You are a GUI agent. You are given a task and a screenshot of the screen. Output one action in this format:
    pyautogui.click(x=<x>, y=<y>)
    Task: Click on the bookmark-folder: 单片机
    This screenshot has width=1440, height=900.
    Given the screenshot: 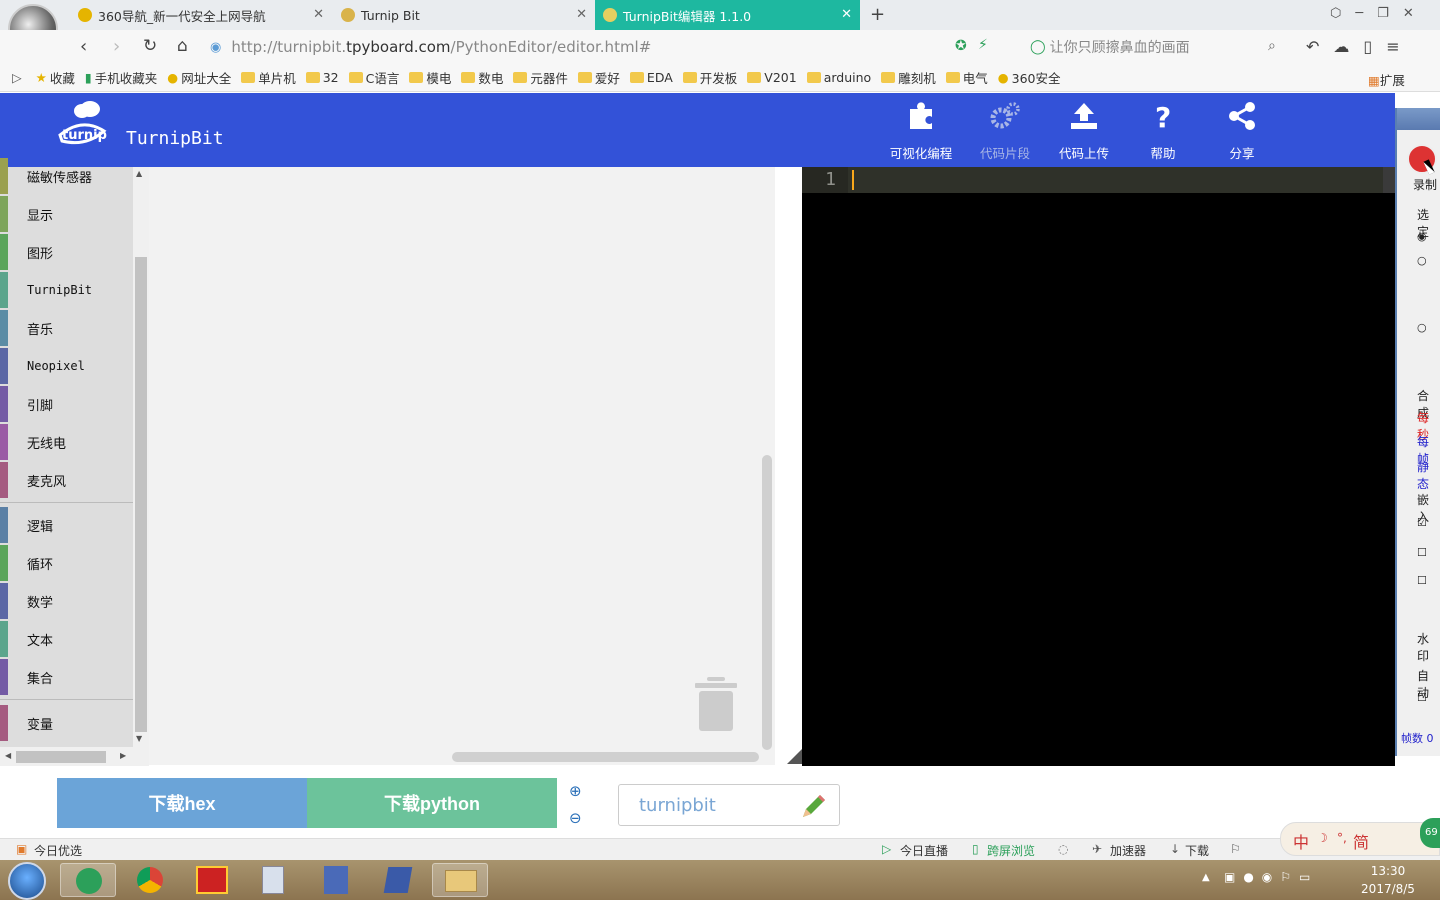 What is the action you would take?
    pyautogui.click(x=268, y=77)
    